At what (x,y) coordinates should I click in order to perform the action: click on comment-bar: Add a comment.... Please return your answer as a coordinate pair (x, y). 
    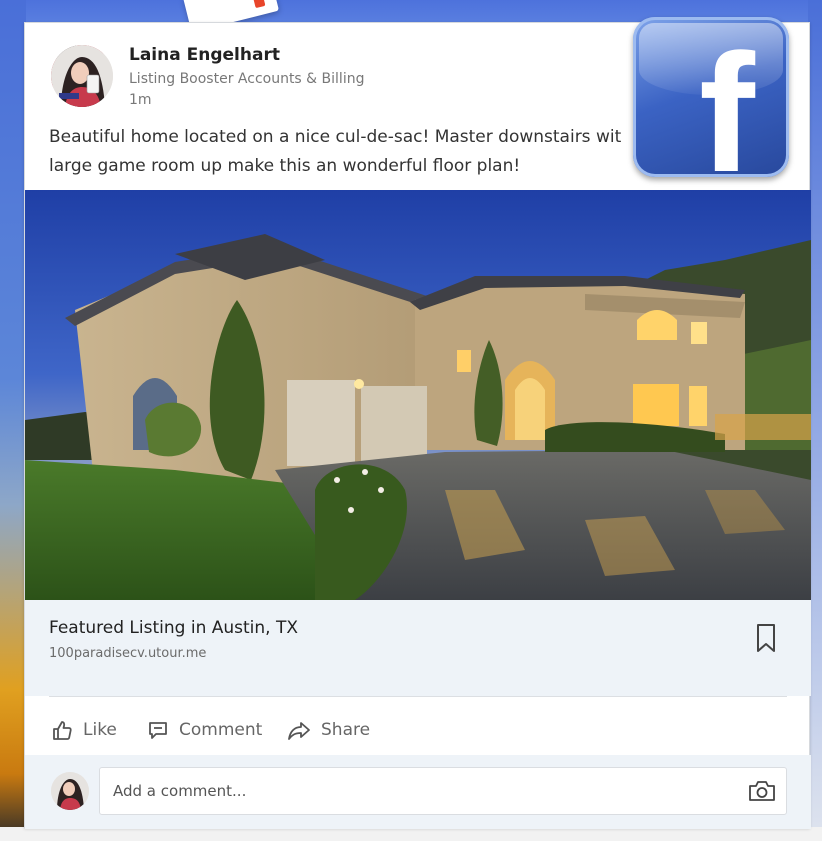
    Looking at the image, I should click on (418, 792).